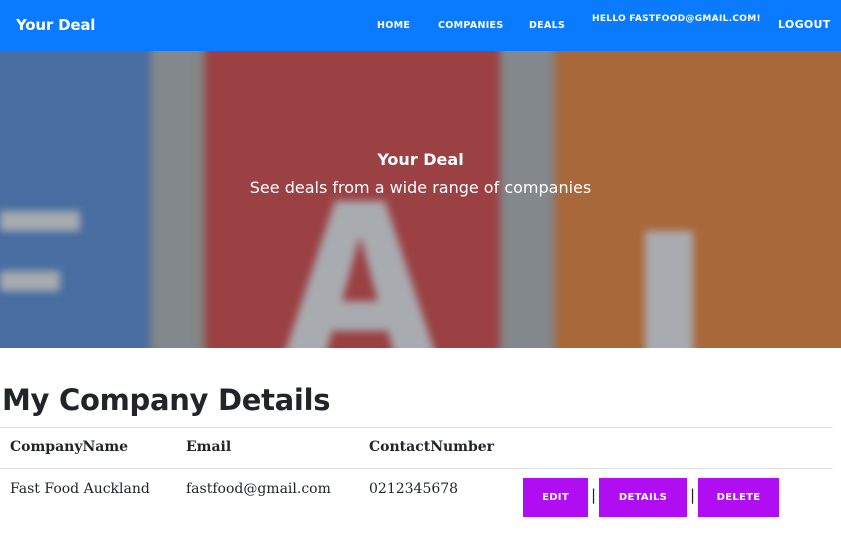 The height and width of the screenshot is (557, 841). Describe the element at coordinates (643, 497) in the screenshot. I see `details-button: DETAILS` at that location.